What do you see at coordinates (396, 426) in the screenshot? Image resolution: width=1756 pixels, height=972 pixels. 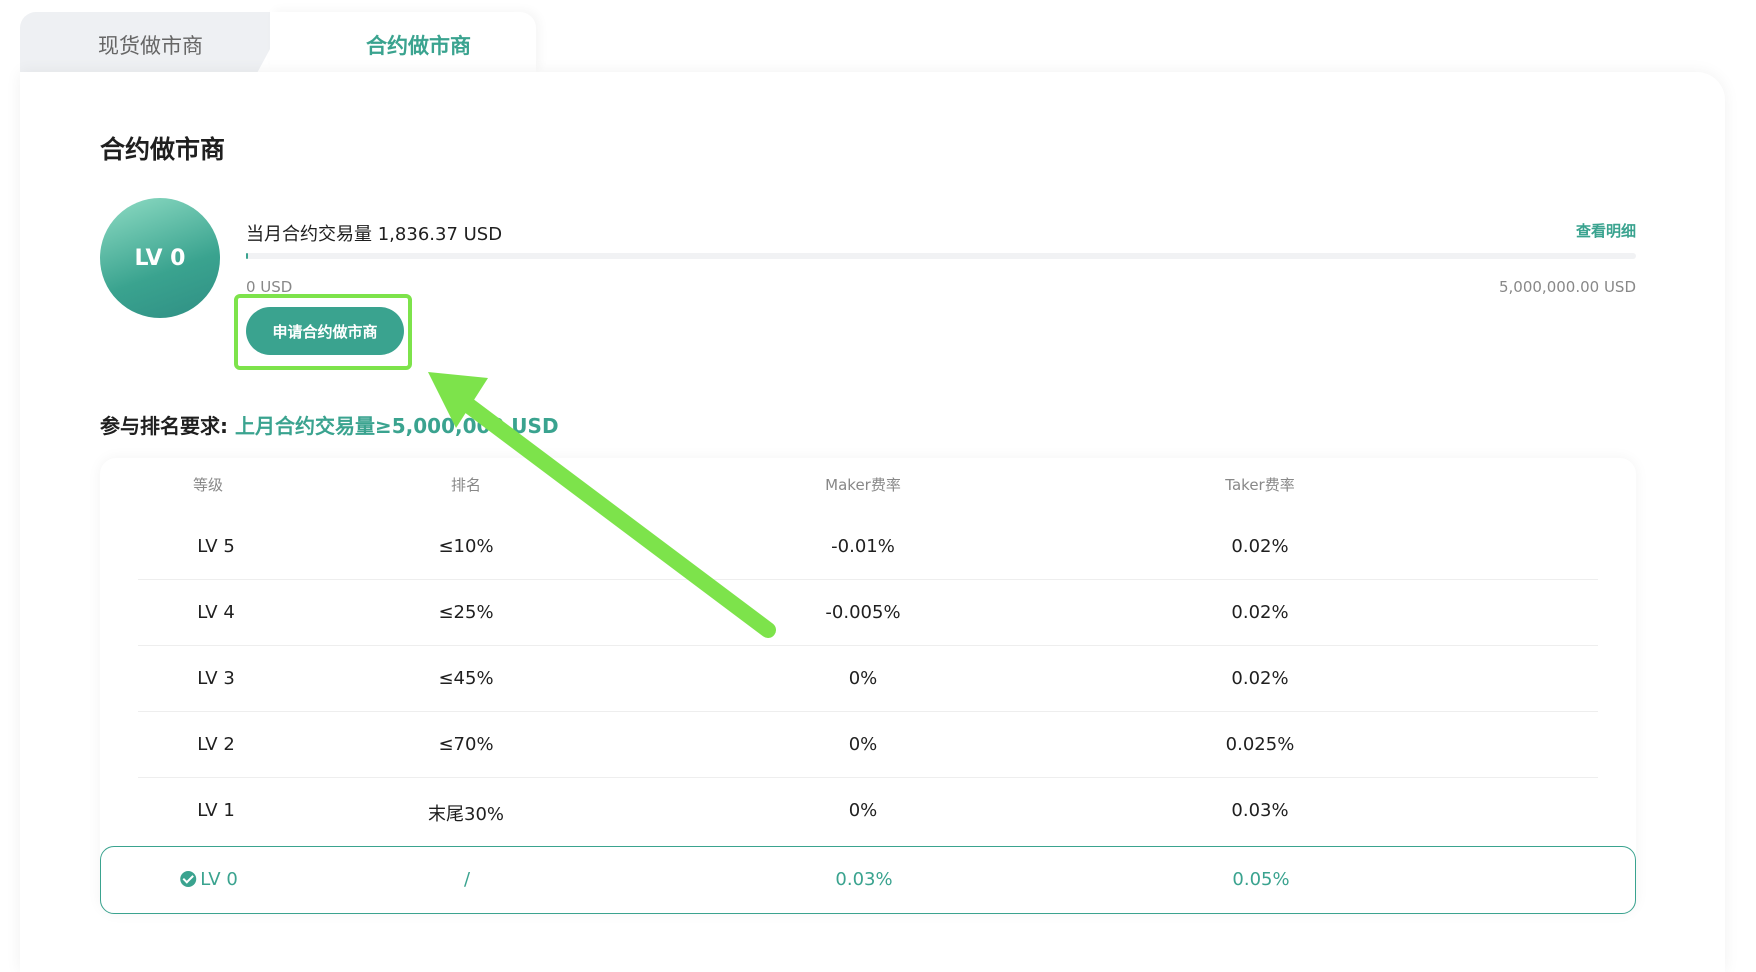 I see `ranking-requirement-value: 上月合约交易量≥5,000,000 USD` at bounding box center [396, 426].